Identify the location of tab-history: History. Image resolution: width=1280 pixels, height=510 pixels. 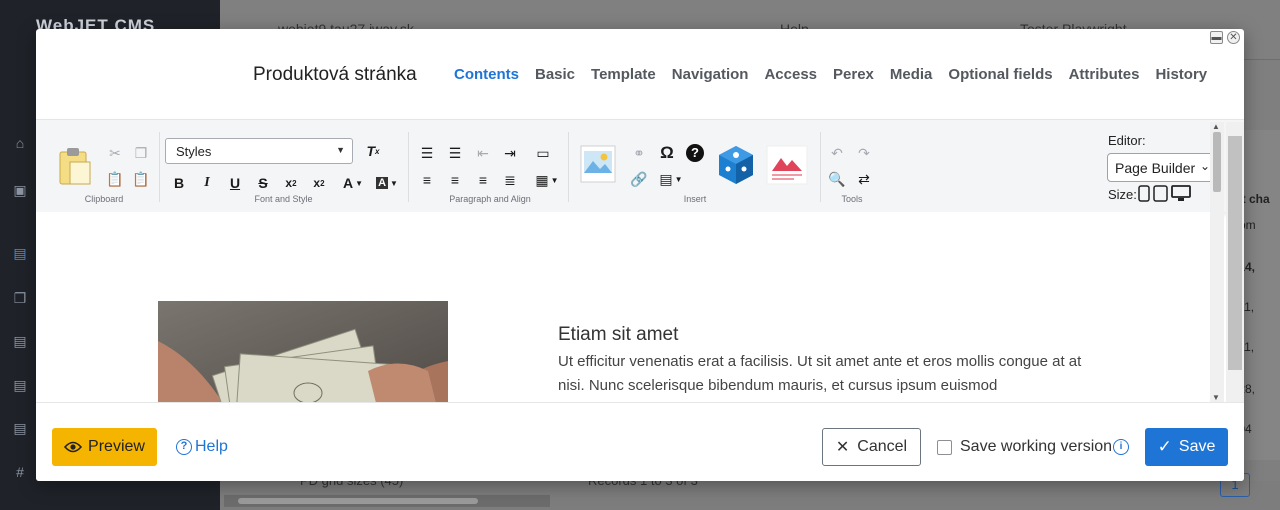
(1181, 74).